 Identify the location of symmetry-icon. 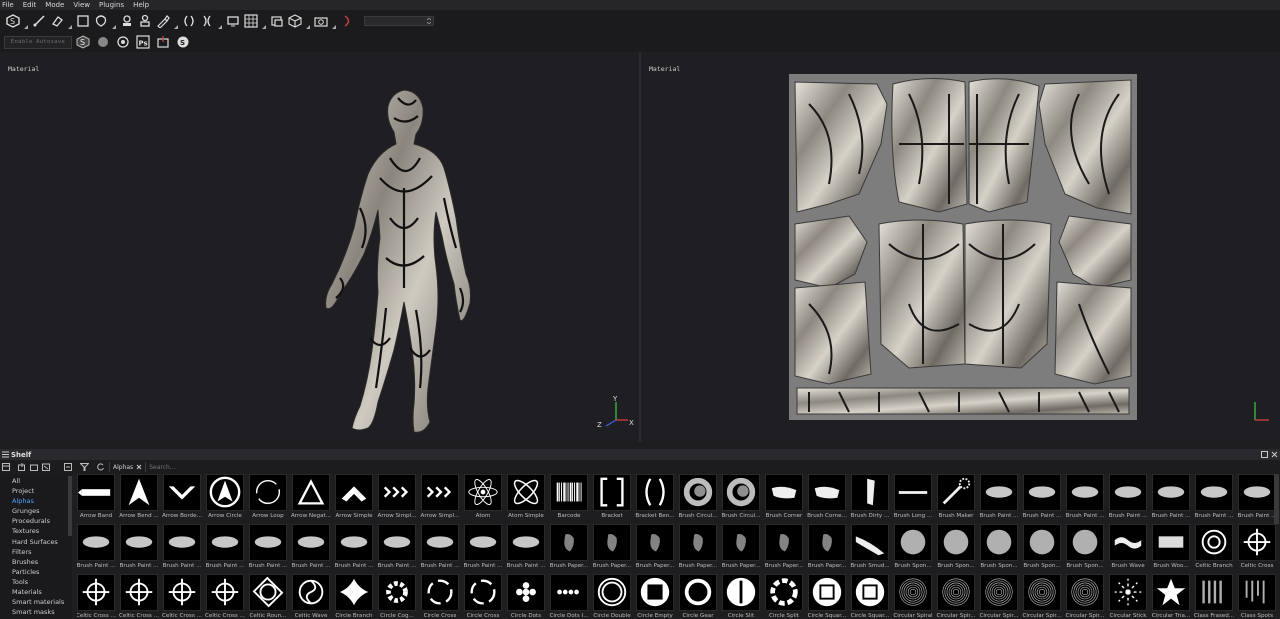
(189, 21).